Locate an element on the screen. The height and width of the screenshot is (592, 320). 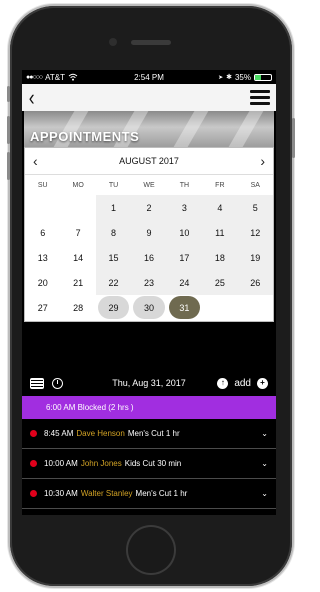
calendar-day: 6 is located at coordinates (42, 232).